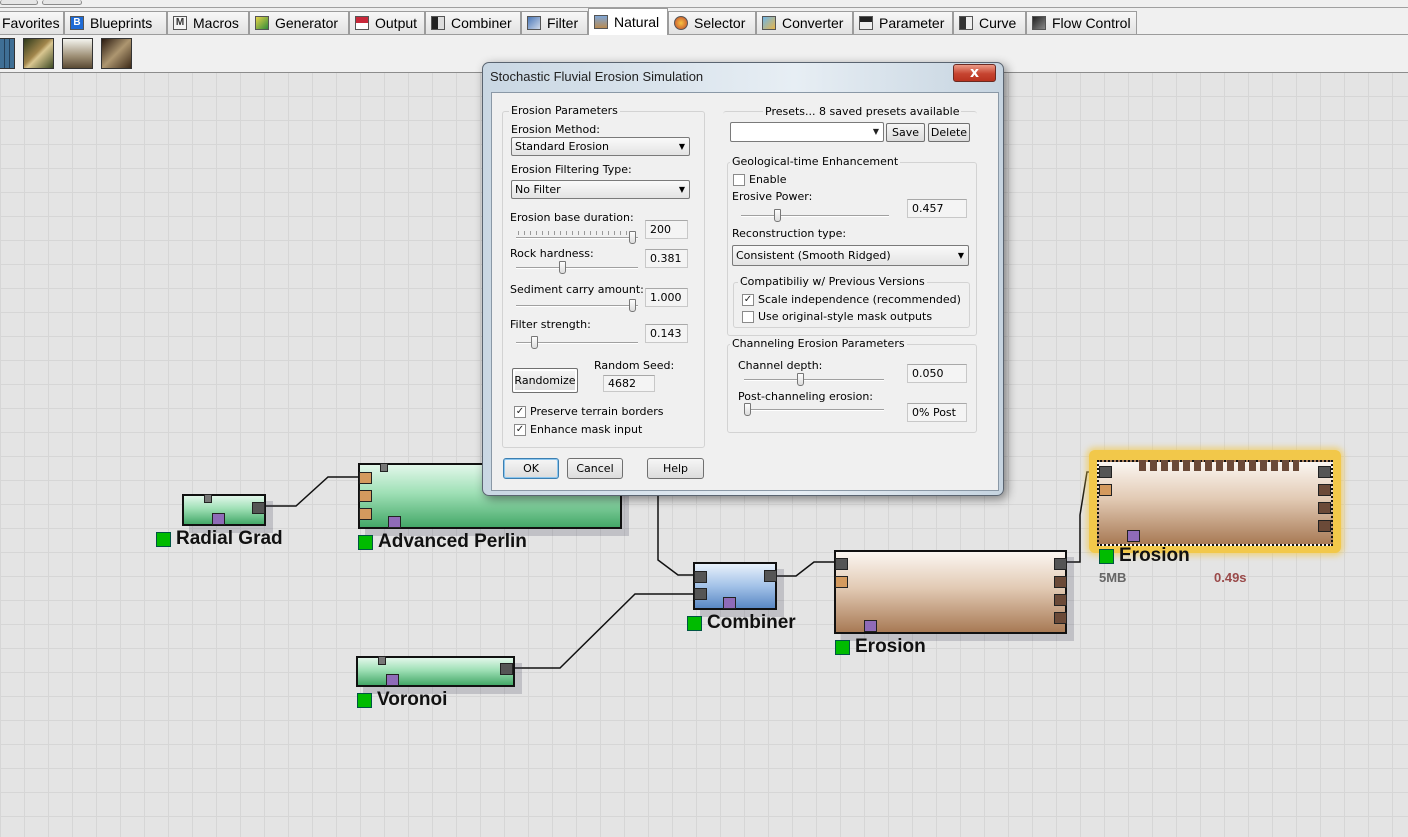 This screenshot has height=837, width=1408. What do you see at coordinates (837, 316) in the screenshot?
I see `original-mask-checkbox: Use original-style mask outputs` at bounding box center [837, 316].